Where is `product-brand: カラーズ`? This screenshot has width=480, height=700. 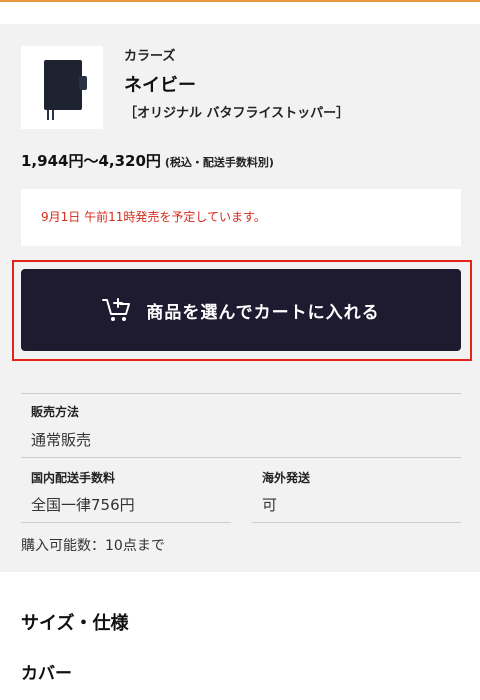
product-brand: カラーズ is located at coordinates (150, 56).